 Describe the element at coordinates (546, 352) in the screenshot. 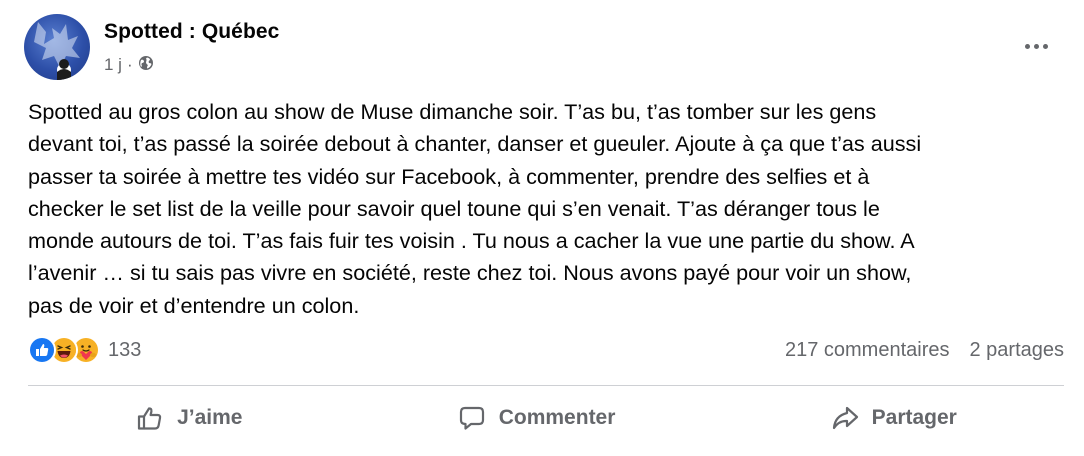

I see `post-stats: 133 217 commentaires 2 partages` at that location.